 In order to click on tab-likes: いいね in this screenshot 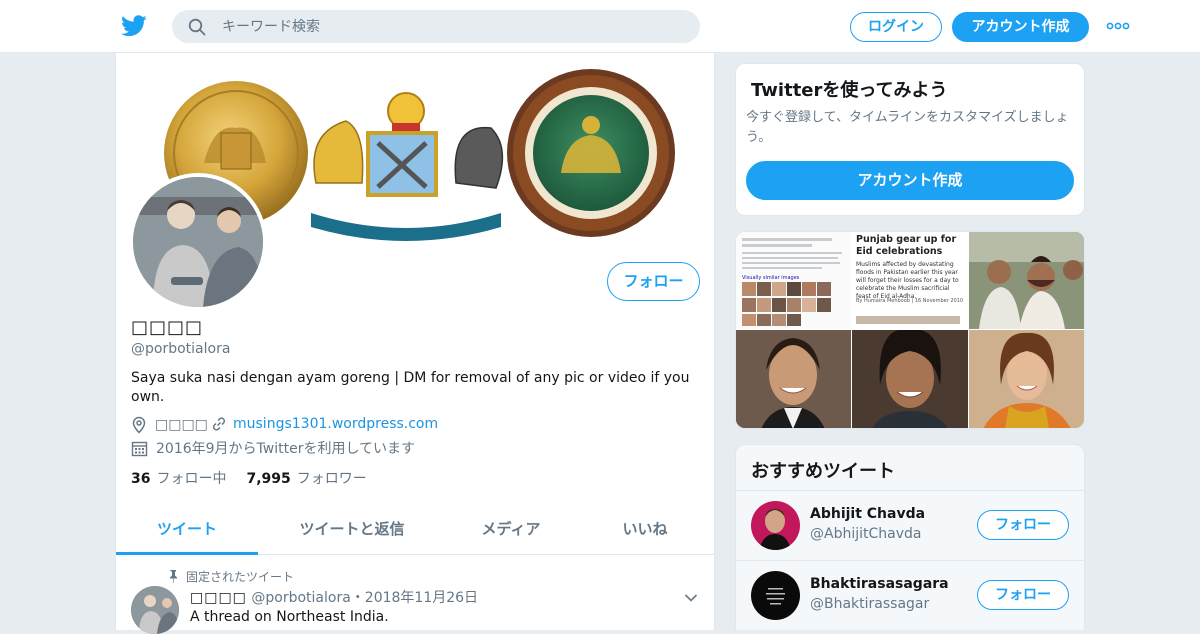, I will do `click(645, 530)`.